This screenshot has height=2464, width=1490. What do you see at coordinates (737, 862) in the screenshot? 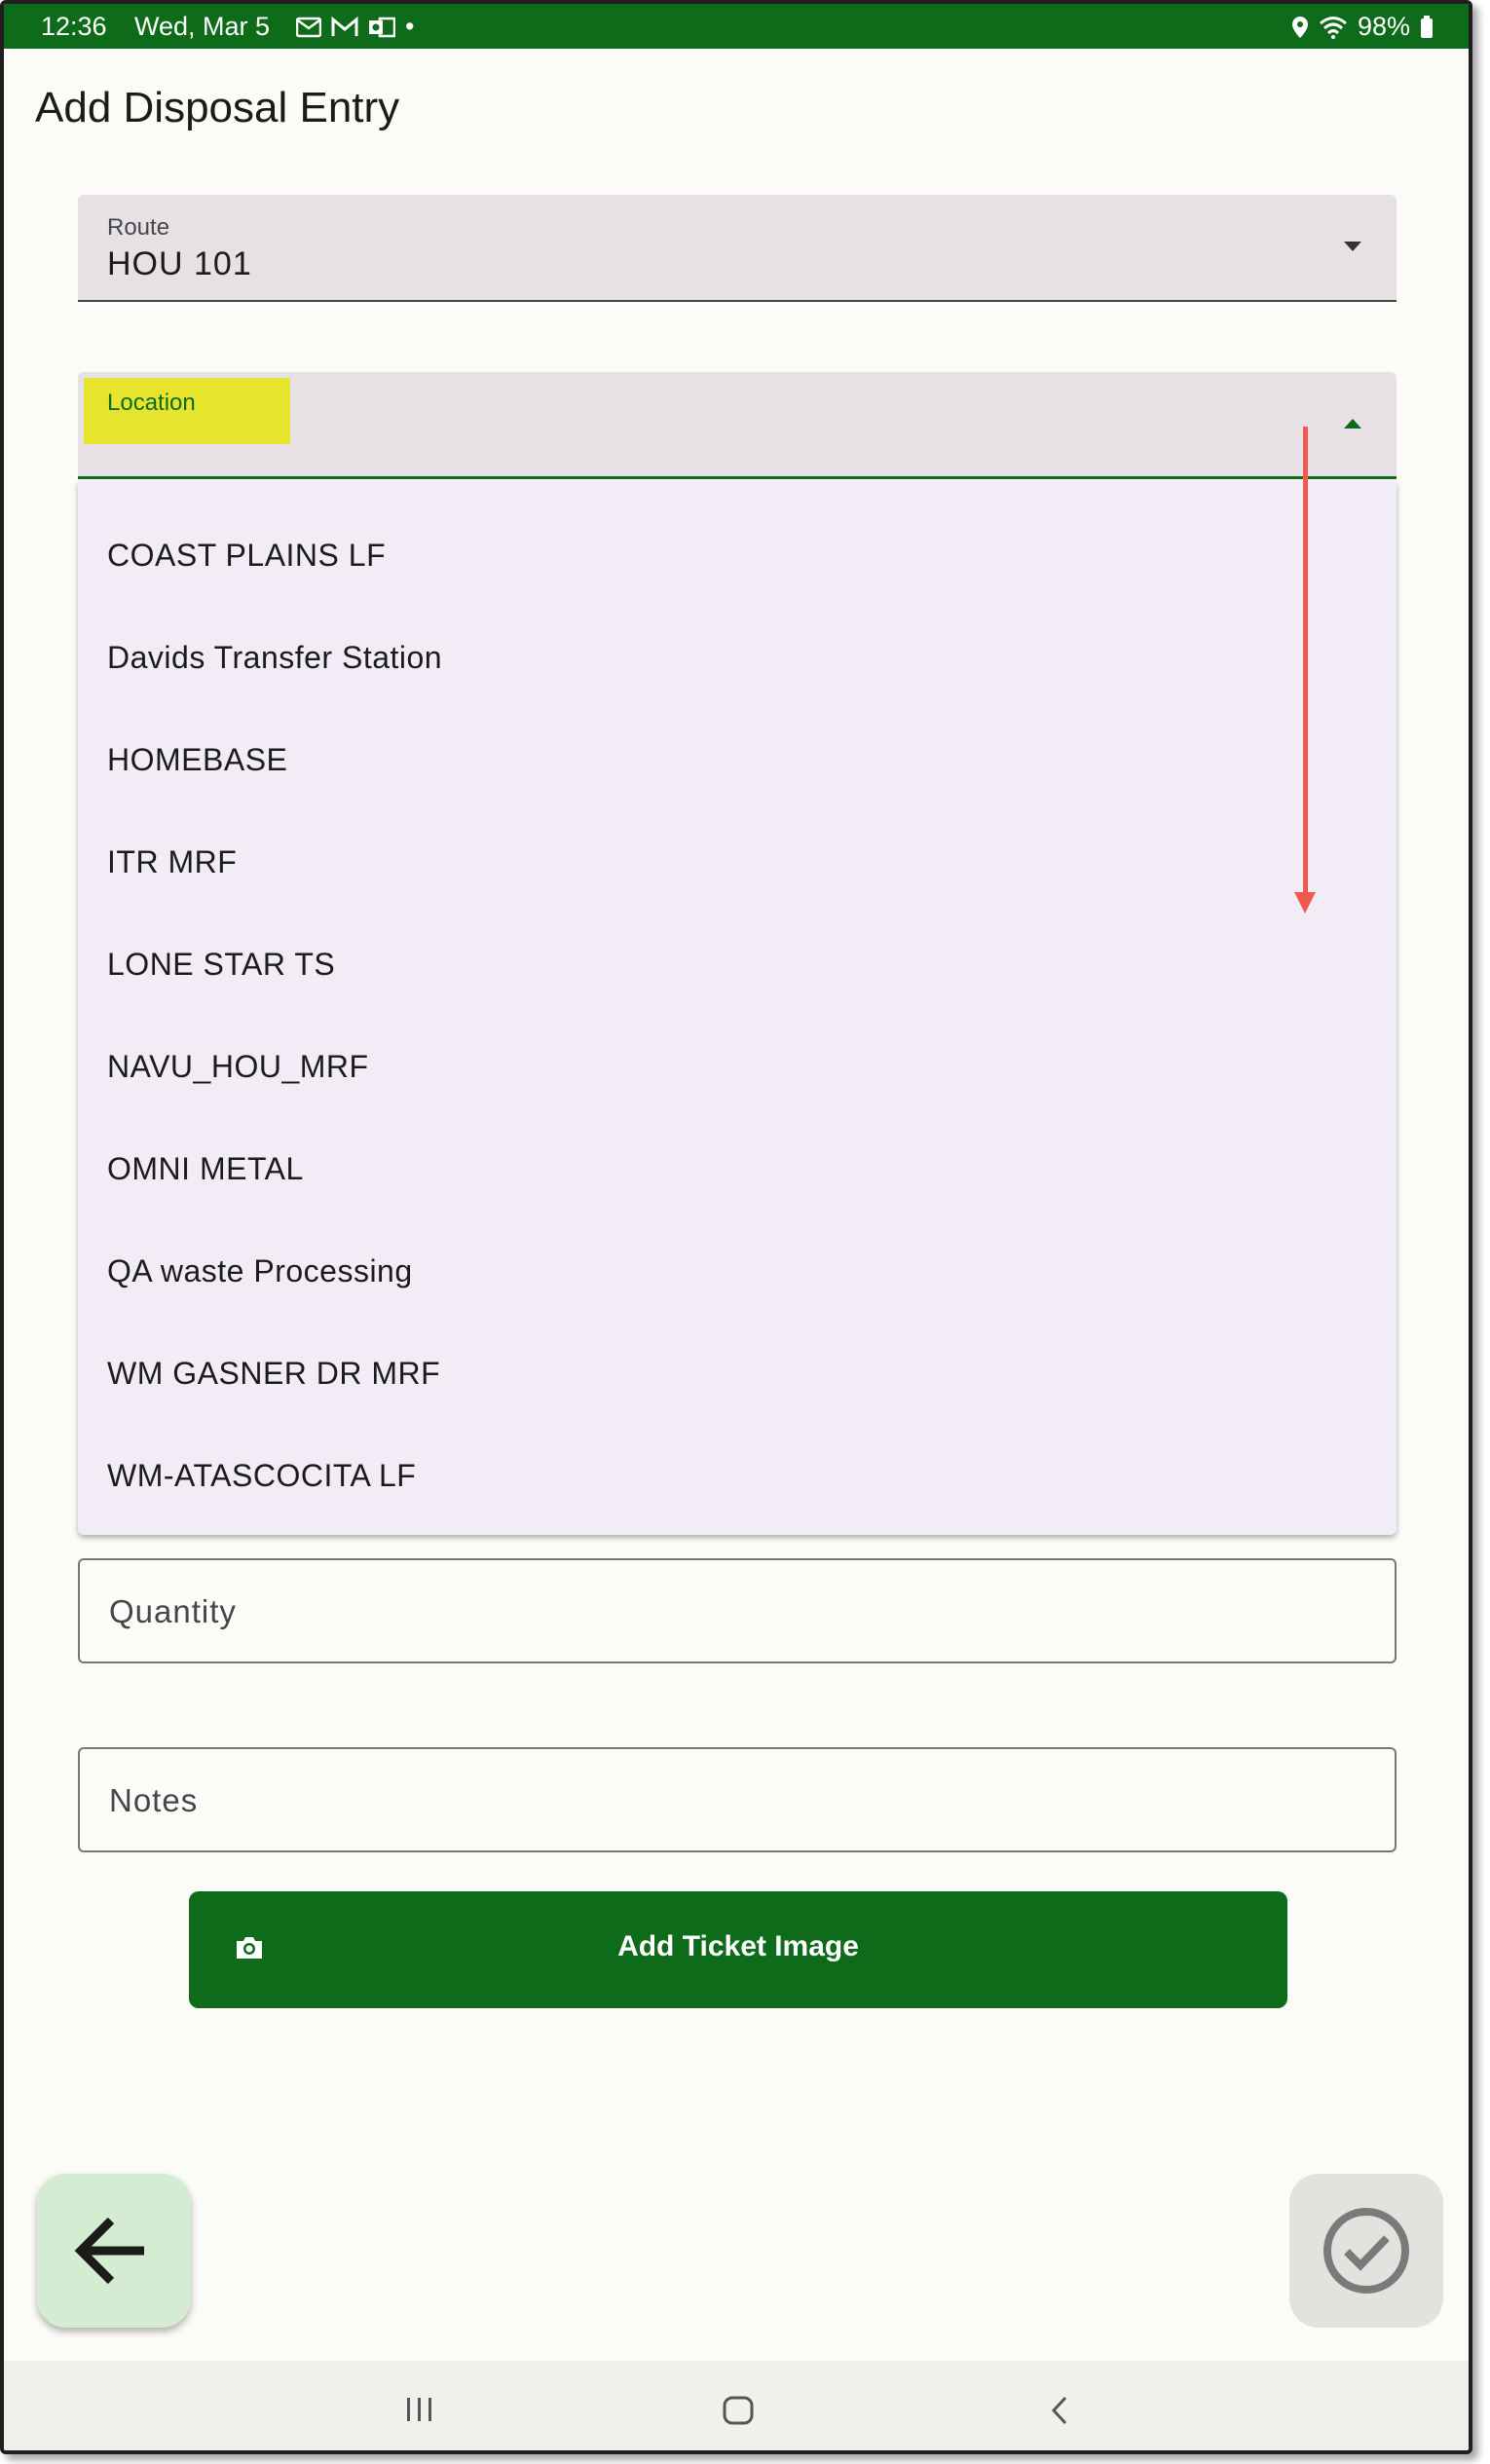
I see `location-option: ITR MRF` at bounding box center [737, 862].